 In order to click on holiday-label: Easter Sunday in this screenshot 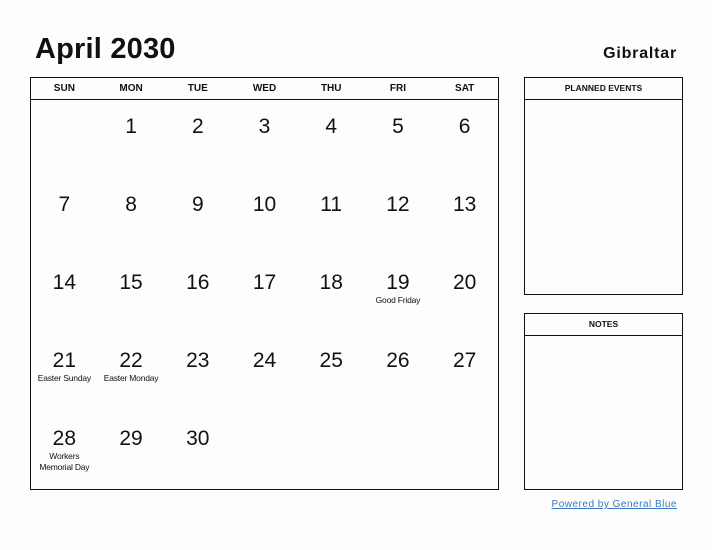, I will do `click(64, 378)`.